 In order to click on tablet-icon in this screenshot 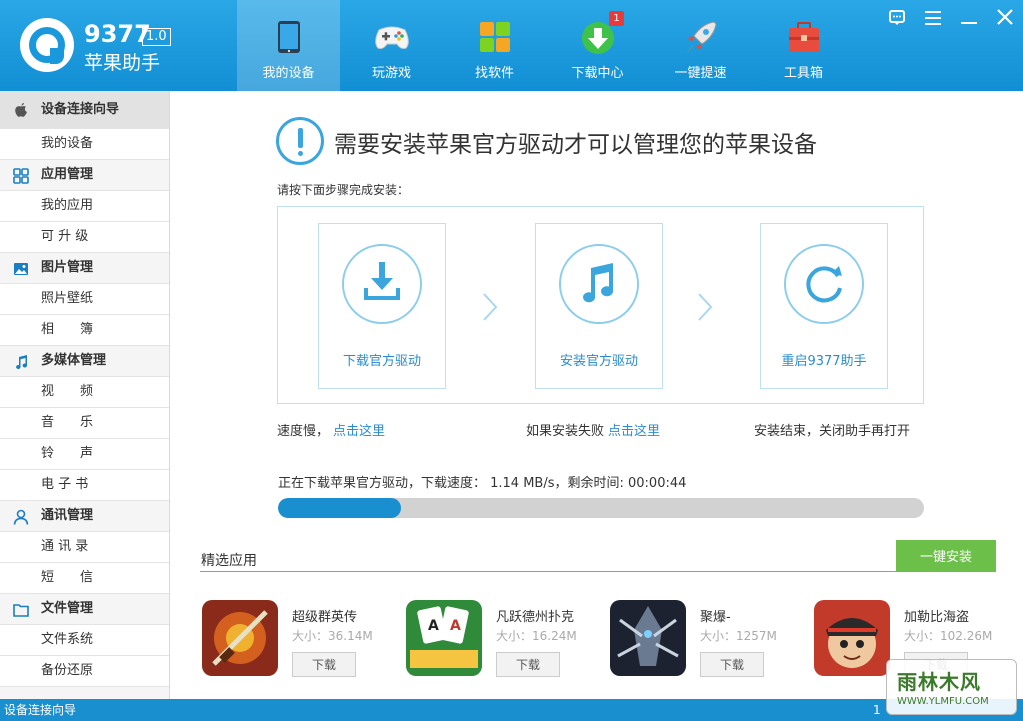, I will do `click(288, 37)`.